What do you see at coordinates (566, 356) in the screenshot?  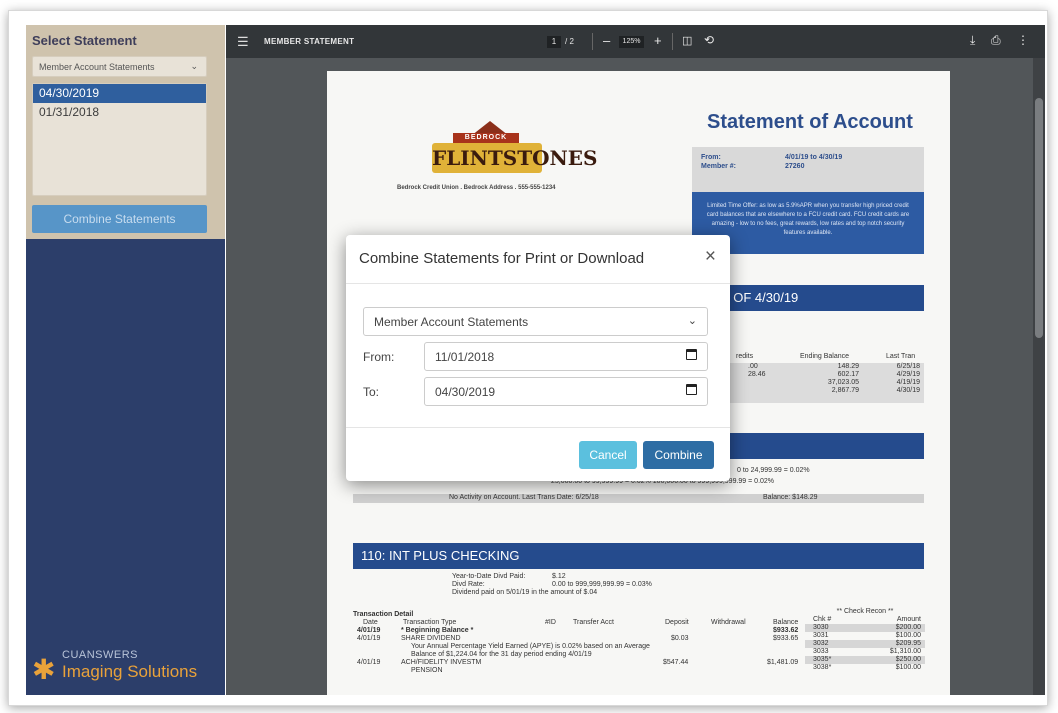 I see `from-date-field: 11/01/2018` at bounding box center [566, 356].